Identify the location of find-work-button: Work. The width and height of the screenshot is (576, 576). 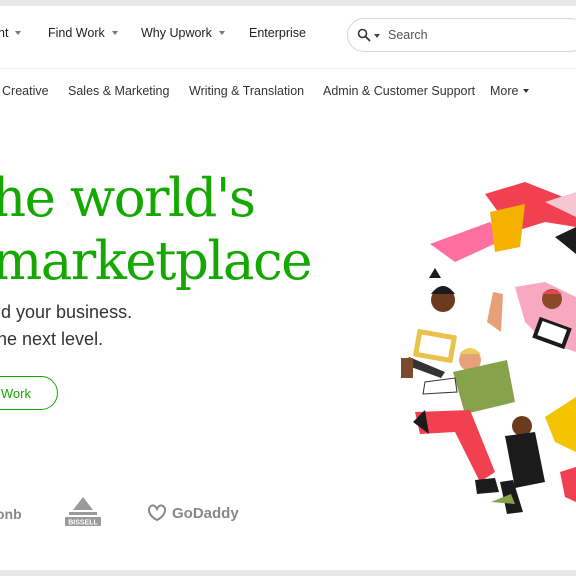
(29, 393).